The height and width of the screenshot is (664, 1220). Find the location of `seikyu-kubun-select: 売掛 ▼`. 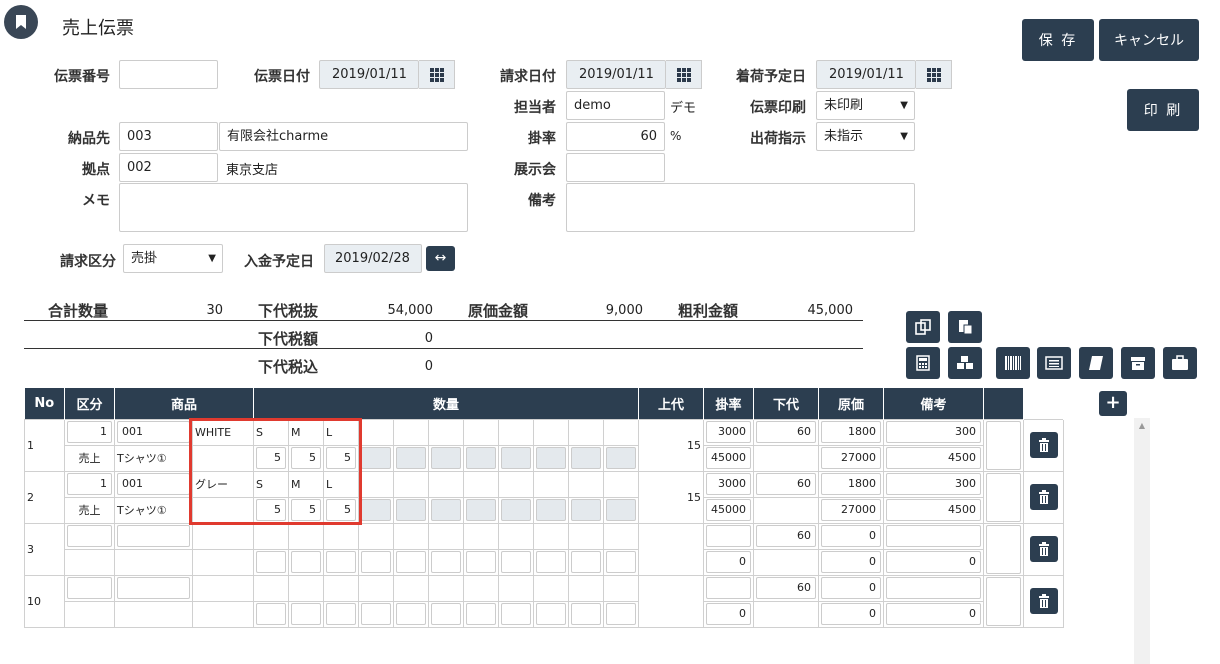

seikyu-kubun-select: 売掛 ▼ is located at coordinates (173, 258).